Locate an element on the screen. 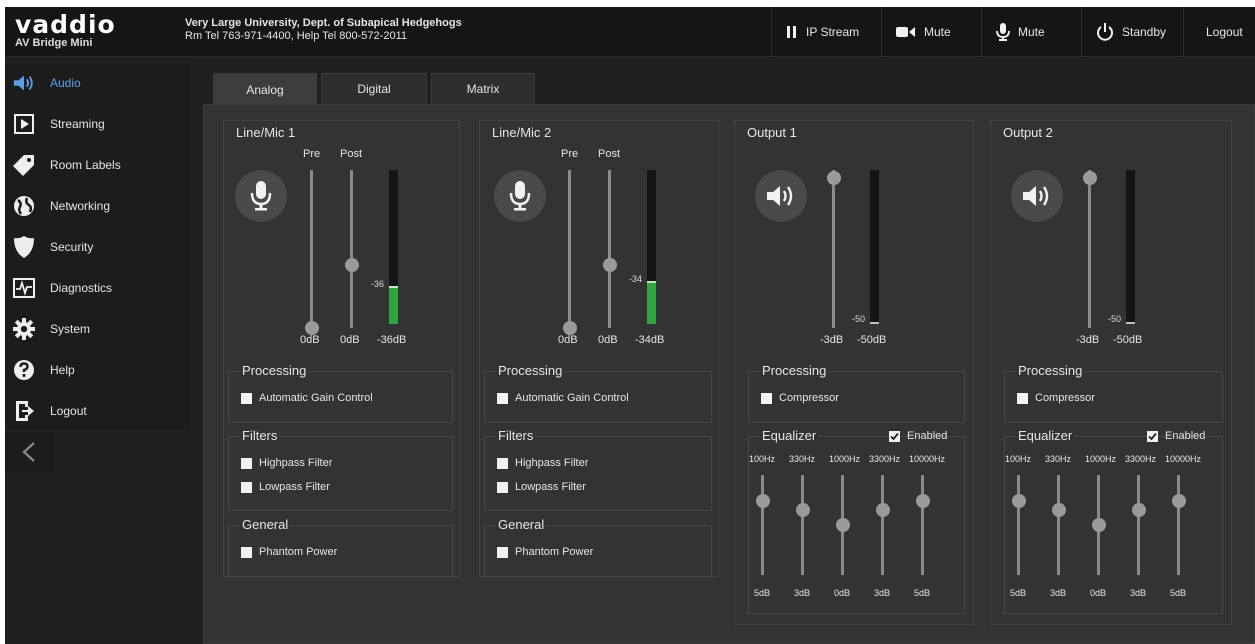 This screenshot has height=644, width=1255. checkbox-label: Automatic Gain Control is located at coordinates (316, 398).